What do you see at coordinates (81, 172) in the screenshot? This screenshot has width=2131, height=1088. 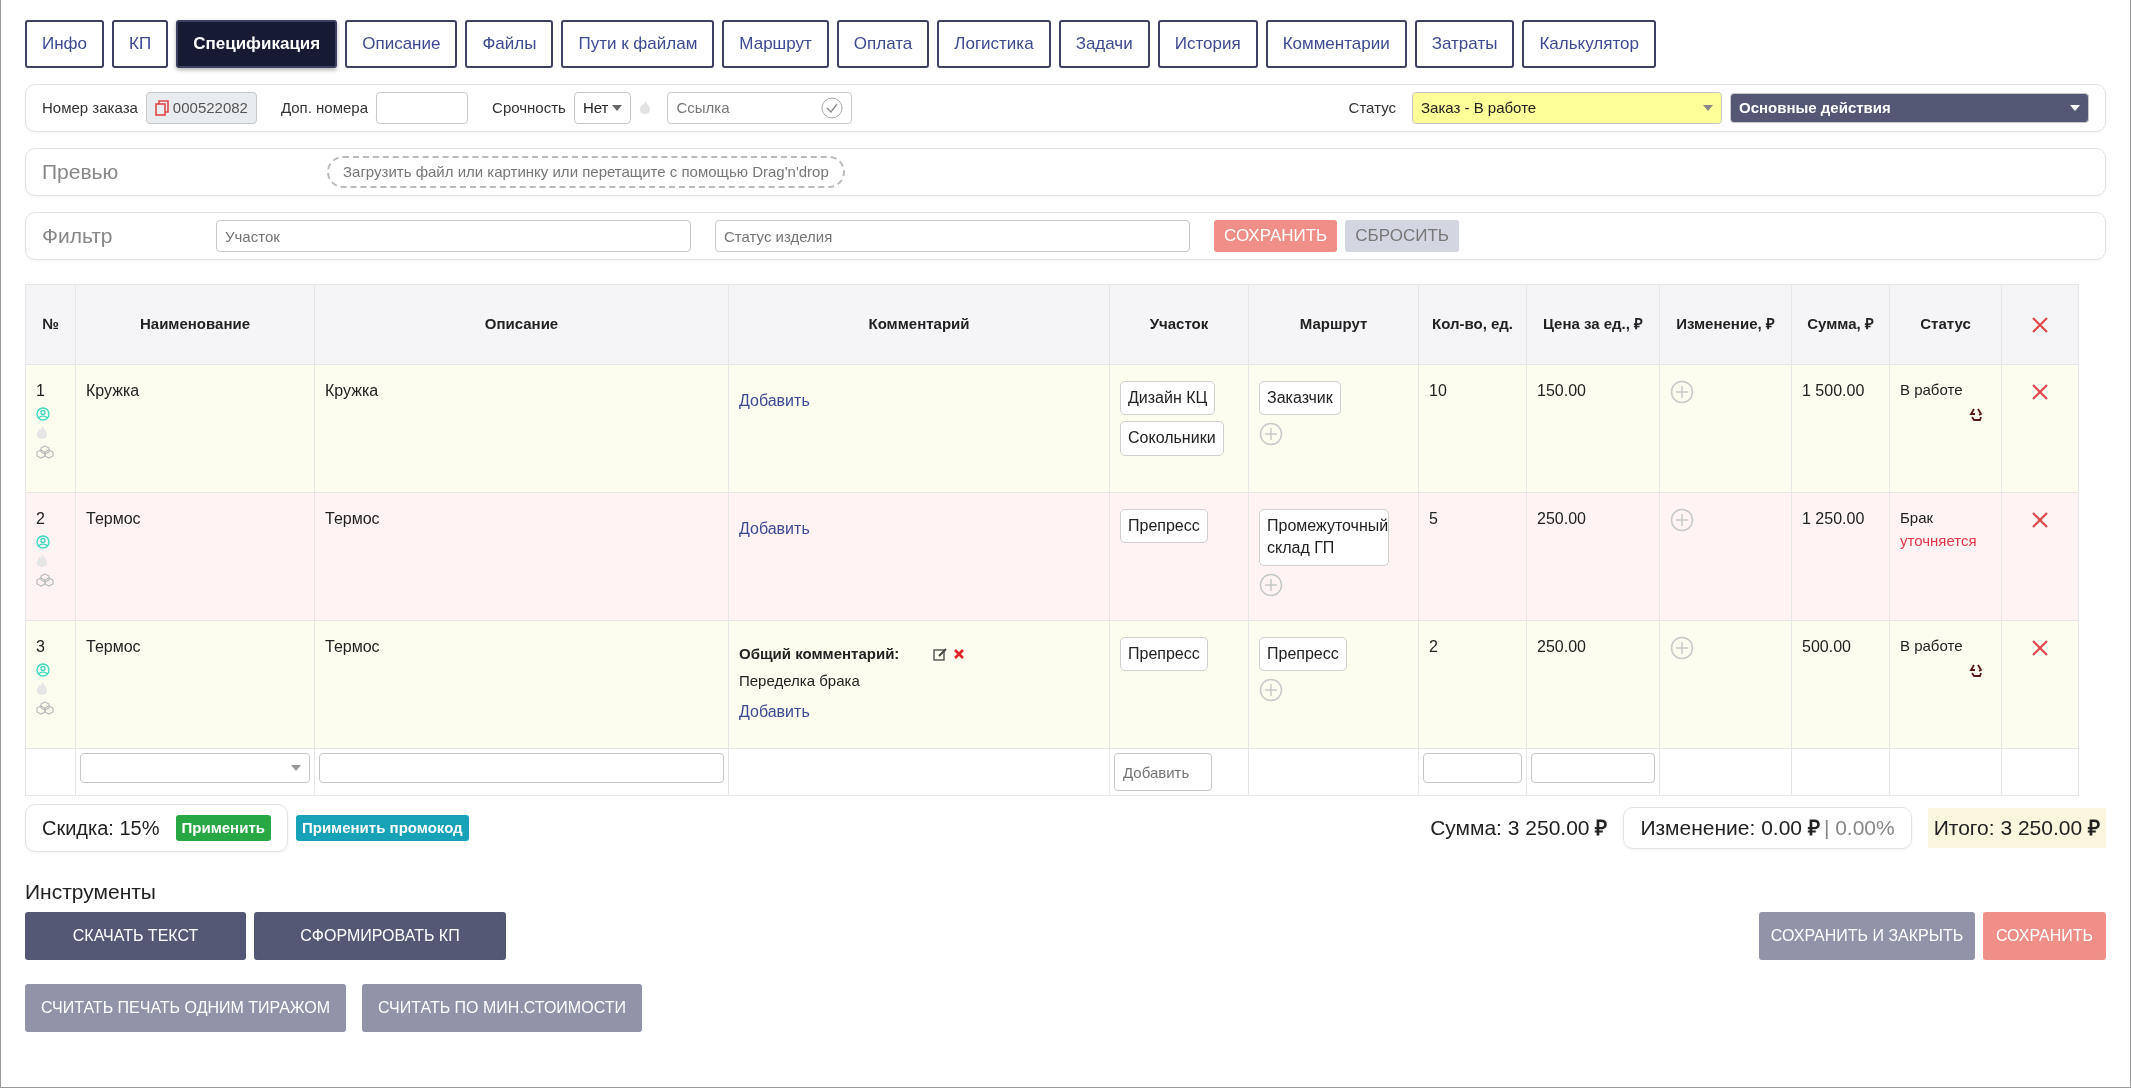 I see `section-title: Превью` at bounding box center [81, 172].